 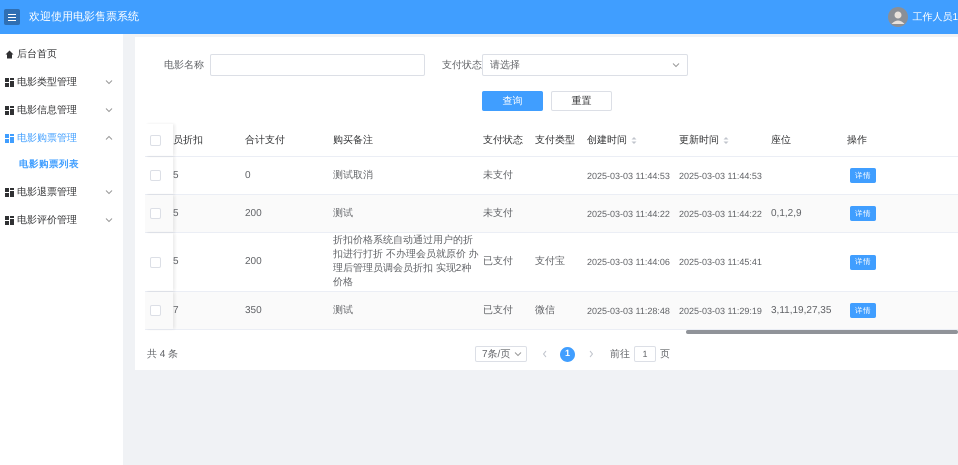 What do you see at coordinates (9, 54) in the screenshot?
I see `home-icon` at bounding box center [9, 54].